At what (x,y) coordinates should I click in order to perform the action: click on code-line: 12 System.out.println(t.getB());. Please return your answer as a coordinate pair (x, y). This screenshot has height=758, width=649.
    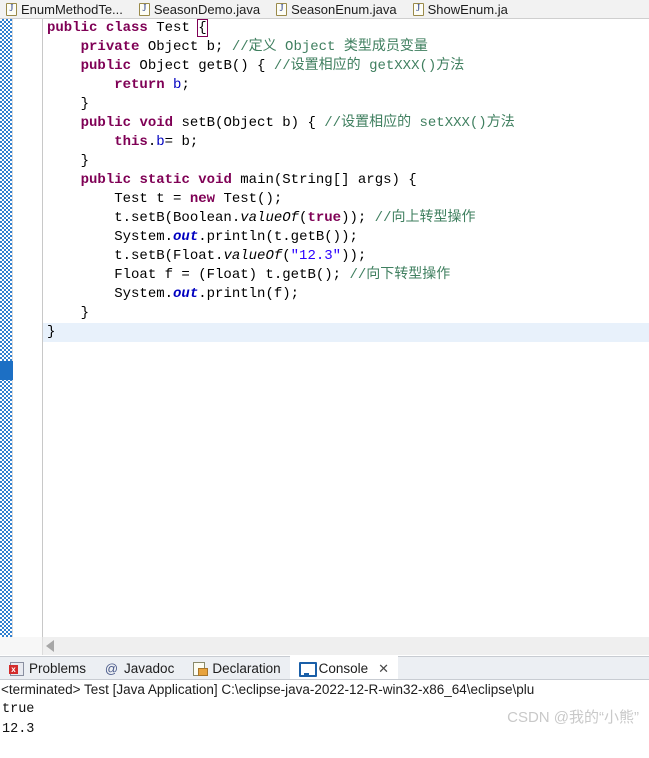
    Looking at the image, I should click on (346, 237).